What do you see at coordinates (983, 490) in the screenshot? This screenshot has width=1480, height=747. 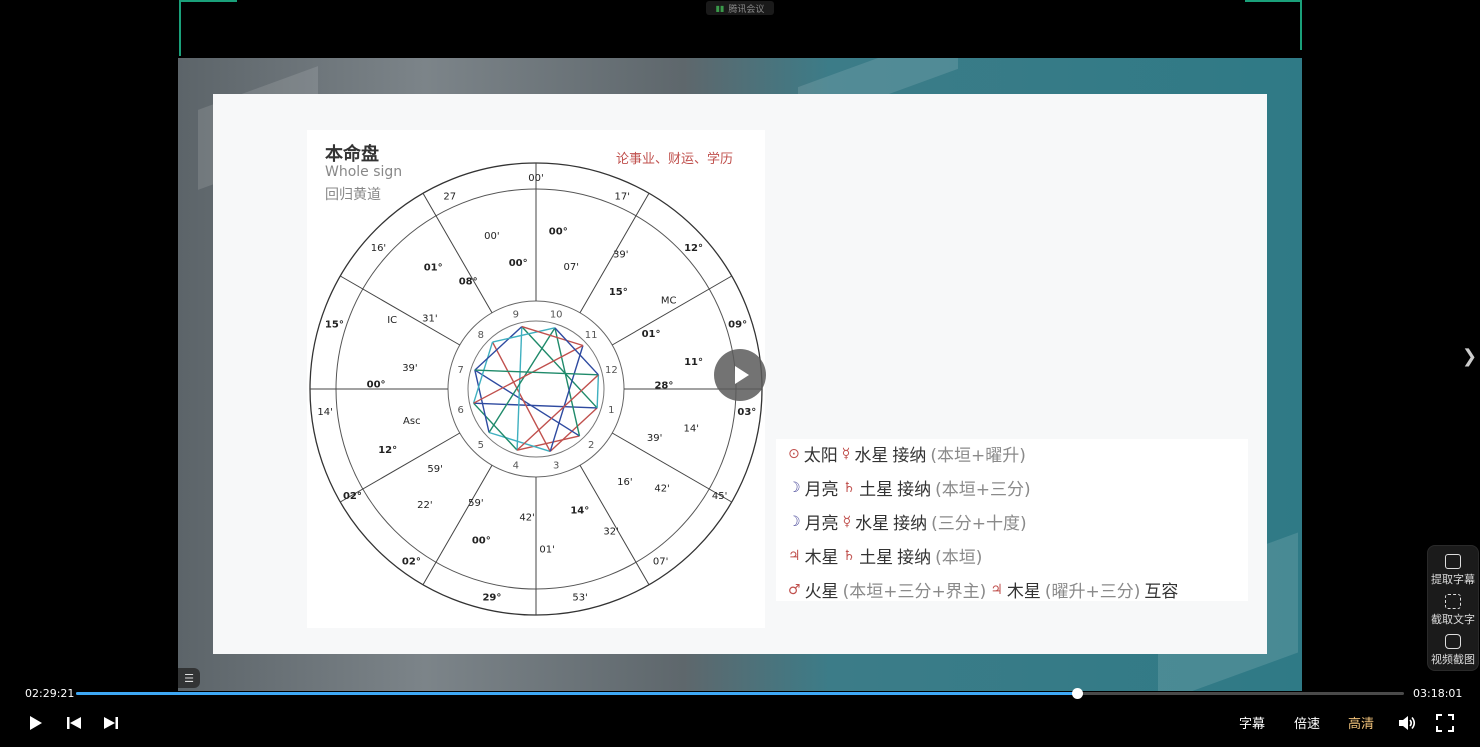 I see `reception-note: (本垣+三分)` at bounding box center [983, 490].